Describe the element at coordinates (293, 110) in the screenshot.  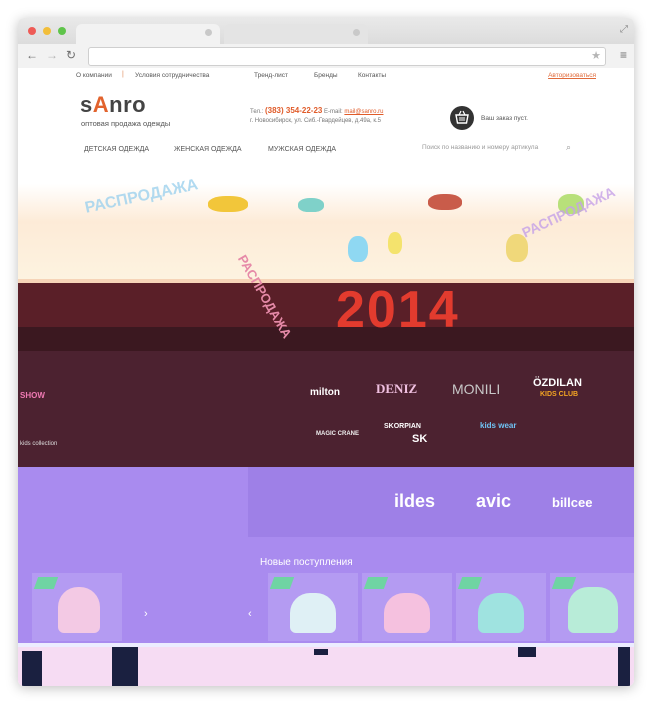
I see `phone-number: (383) 354-22-23` at that location.